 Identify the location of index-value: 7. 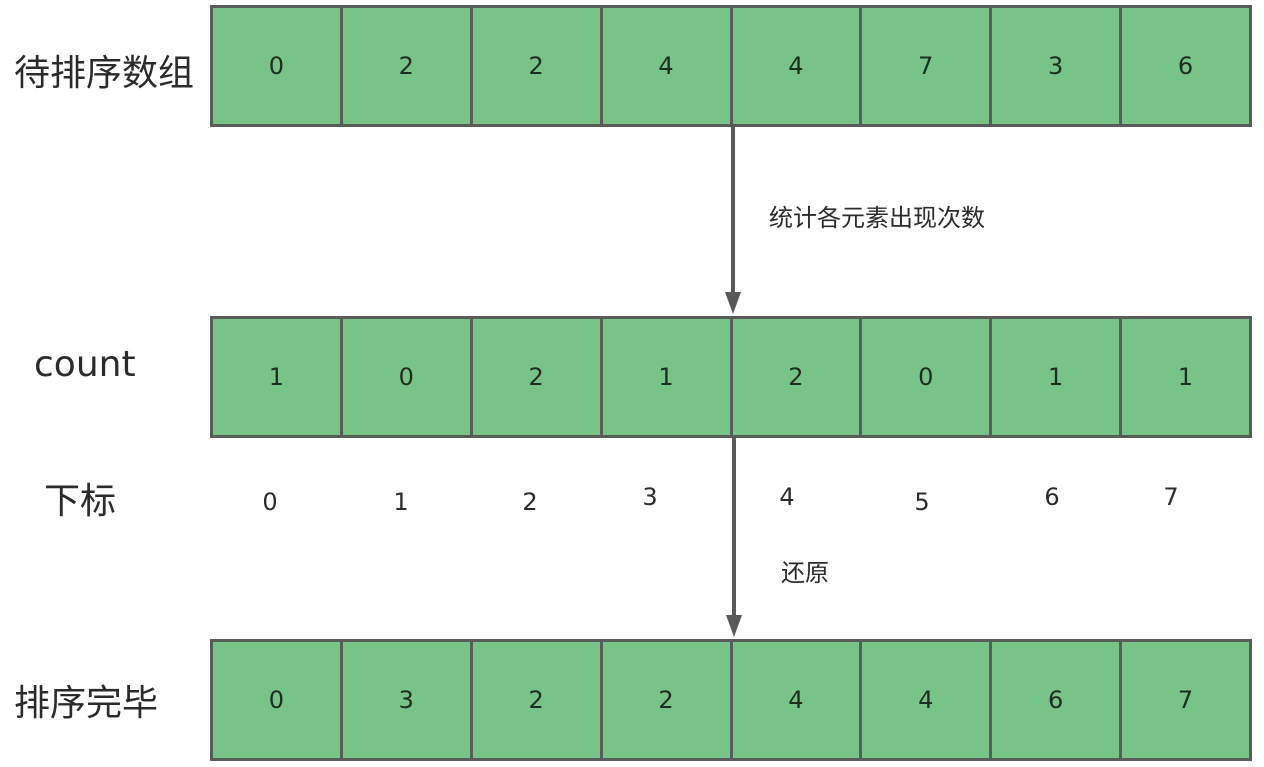
(1171, 497).